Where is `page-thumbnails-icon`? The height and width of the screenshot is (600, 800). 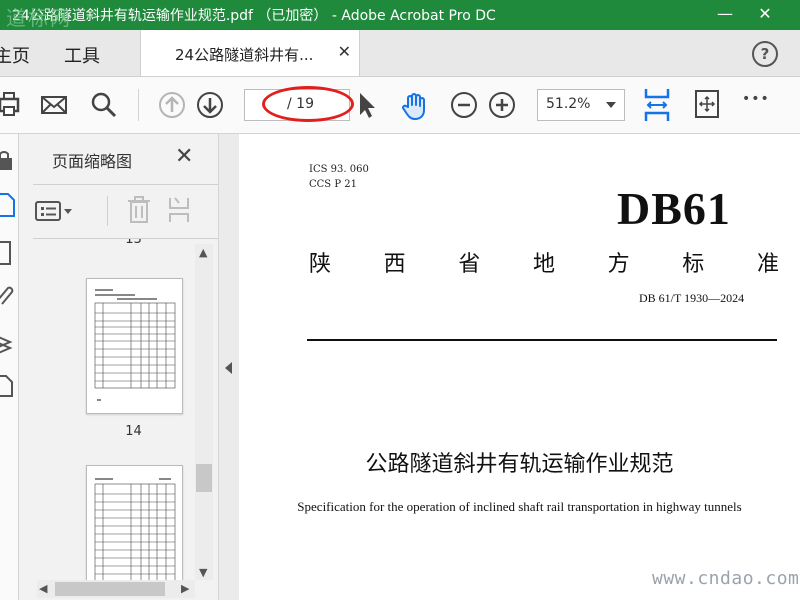
page-thumbnails-icon is located at coordinates (9, 205).